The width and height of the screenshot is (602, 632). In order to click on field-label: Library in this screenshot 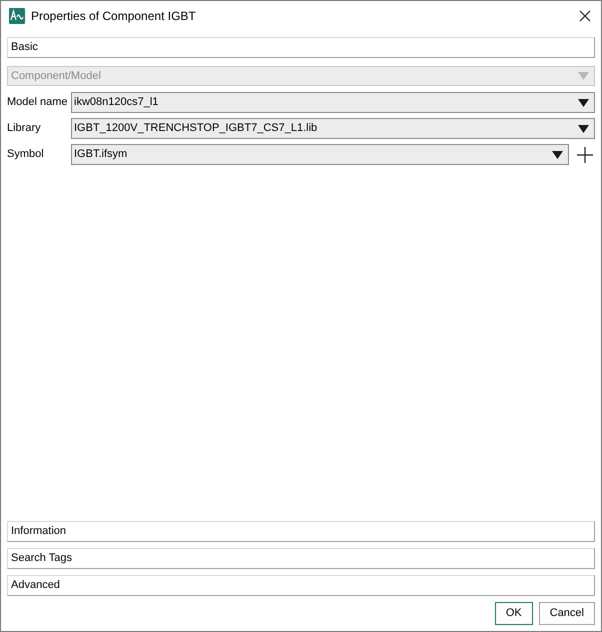, I will do `click(24, 128)`.